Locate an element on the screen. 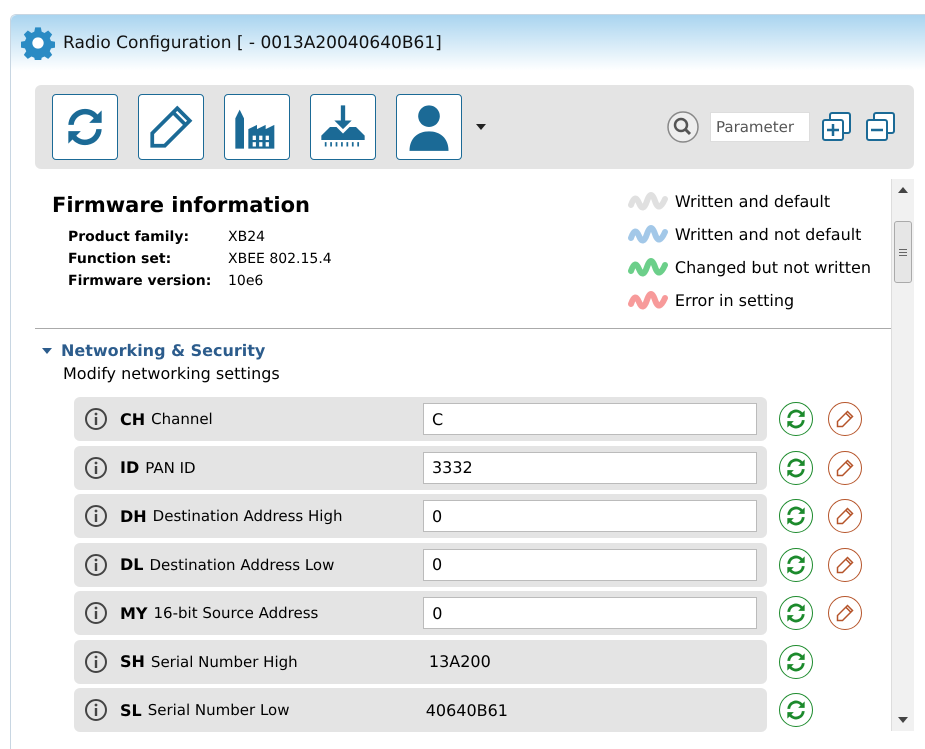 The width and height of the screenshot is (925, 749). firmware-value: XBEE 802.15.4 is located at coordinates (280, 259).